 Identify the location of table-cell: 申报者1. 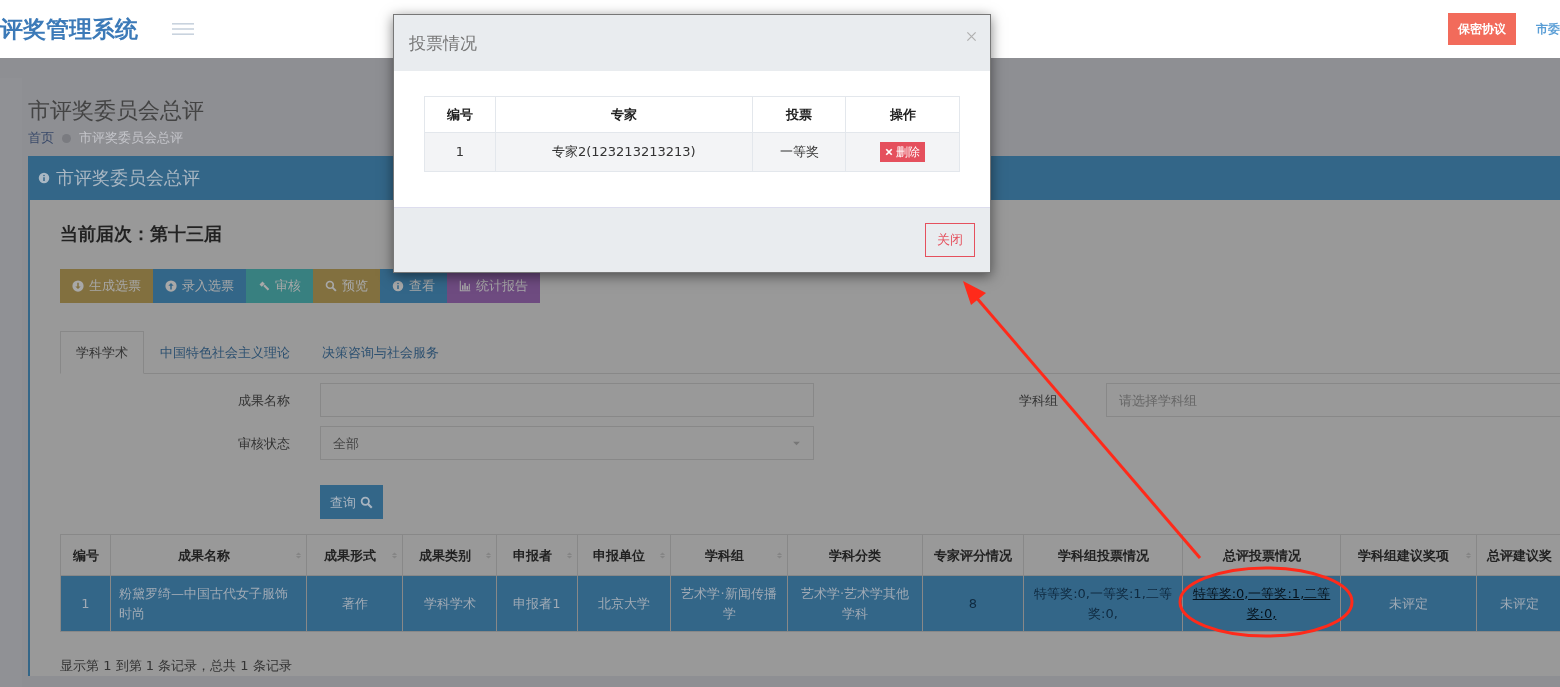
(537, 603).